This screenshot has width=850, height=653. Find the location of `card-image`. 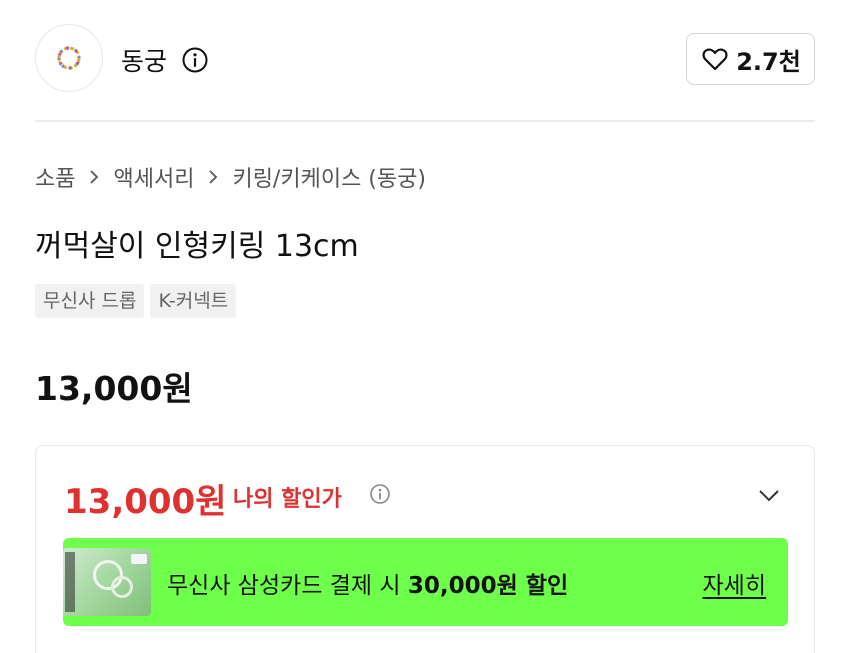

card-image is located at coordinates (107, 582).